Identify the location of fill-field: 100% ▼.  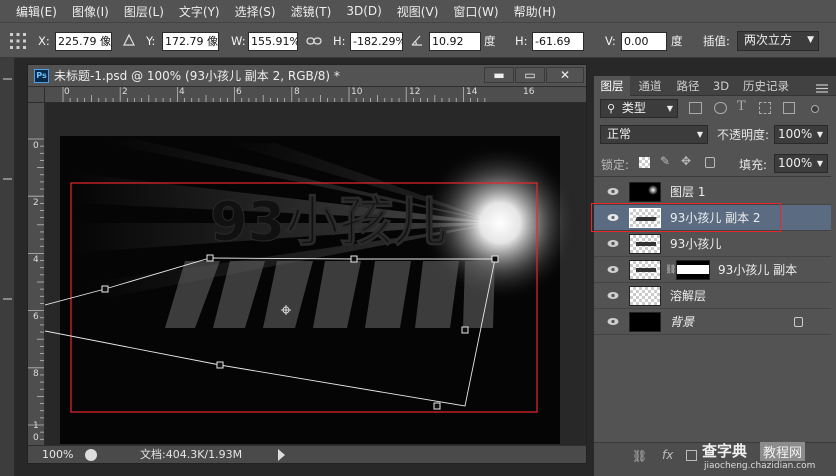
(801, 163).